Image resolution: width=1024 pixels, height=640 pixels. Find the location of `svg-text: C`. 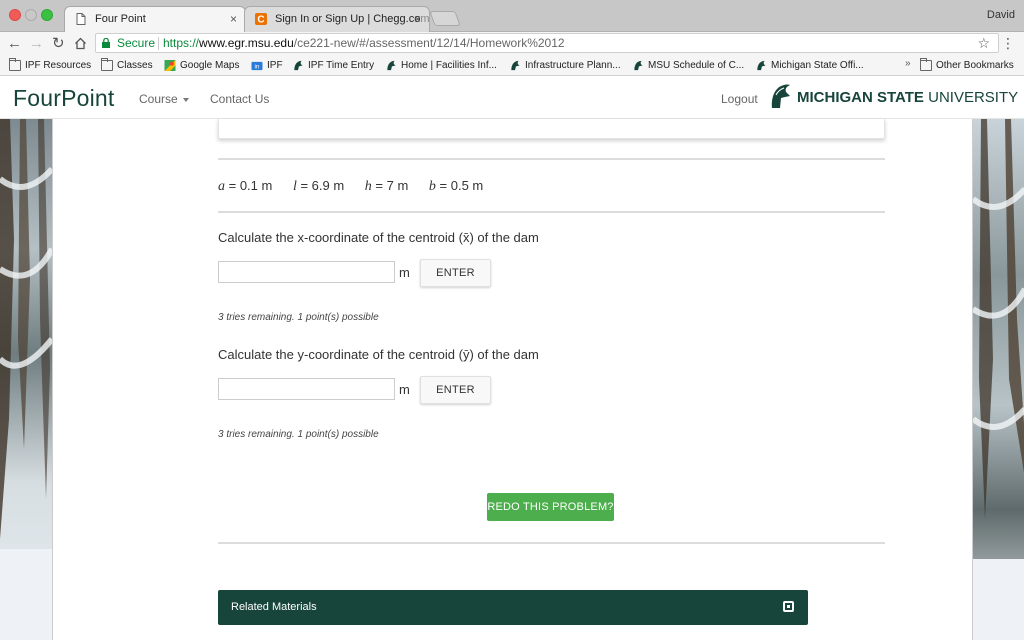

svg-text: C is located at coordinates (260, 20).